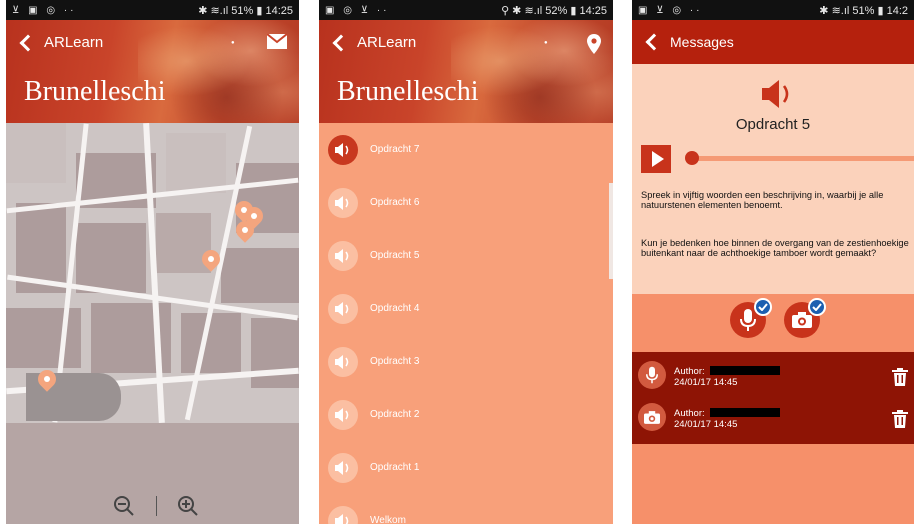 The image size is (914, 524). I want to click on list-item-label: Opdracht 3, so click(395, 361).